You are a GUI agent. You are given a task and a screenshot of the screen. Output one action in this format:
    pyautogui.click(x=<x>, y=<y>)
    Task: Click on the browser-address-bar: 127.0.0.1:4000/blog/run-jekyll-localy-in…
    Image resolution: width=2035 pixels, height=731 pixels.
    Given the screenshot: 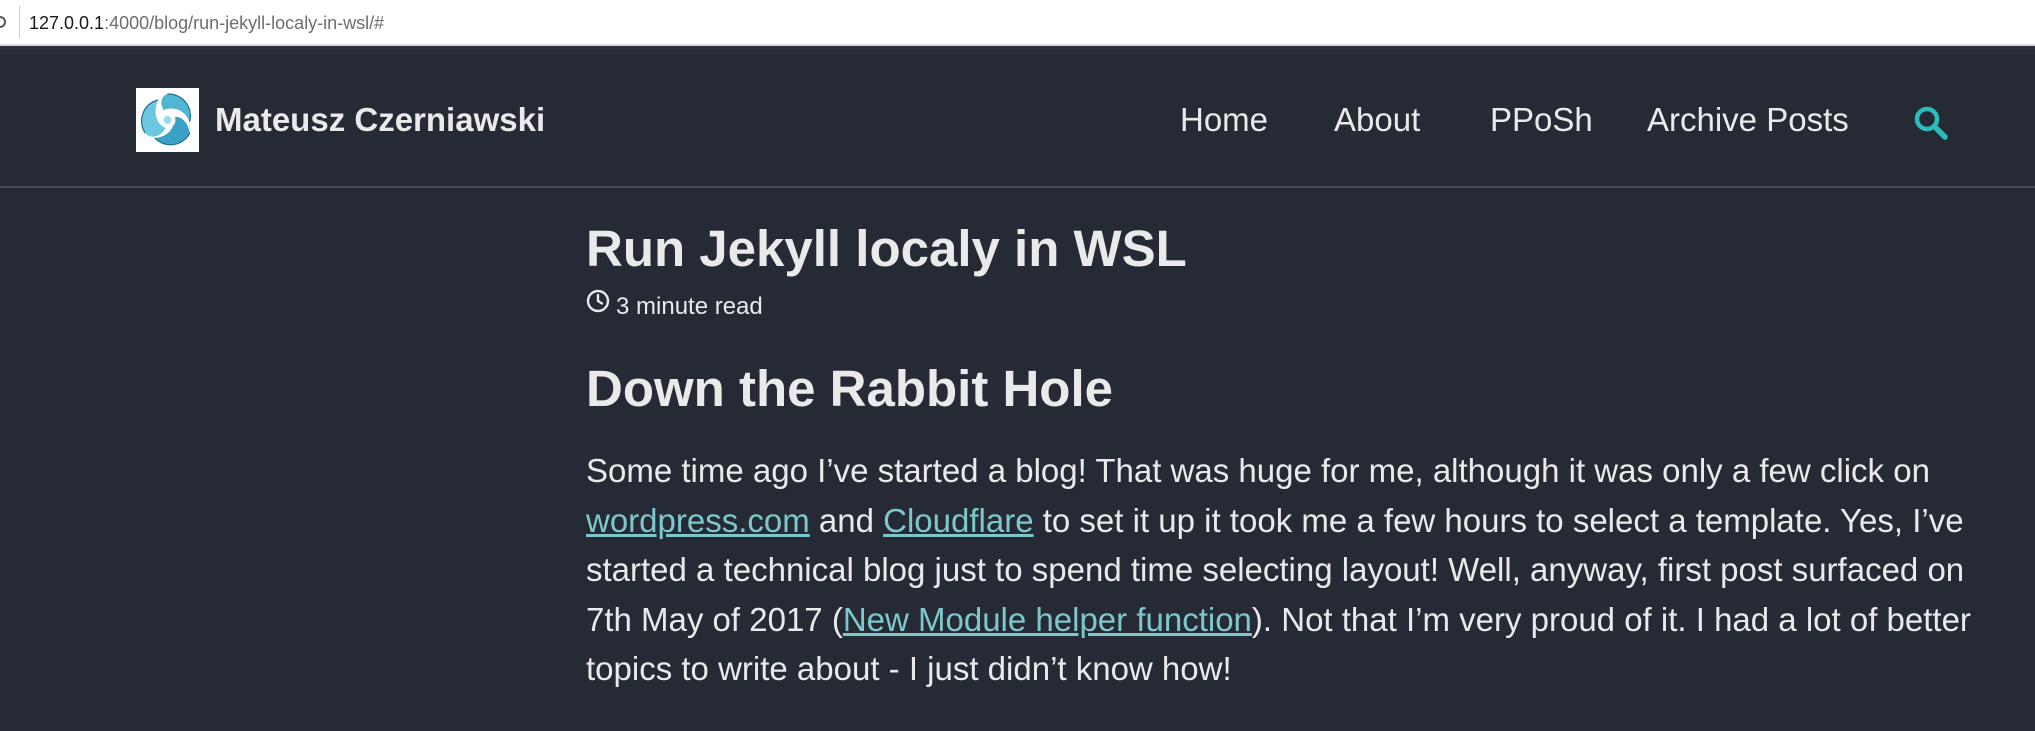 What is the action you would take?
    pyautogui.click(x=1017, y=23)
    